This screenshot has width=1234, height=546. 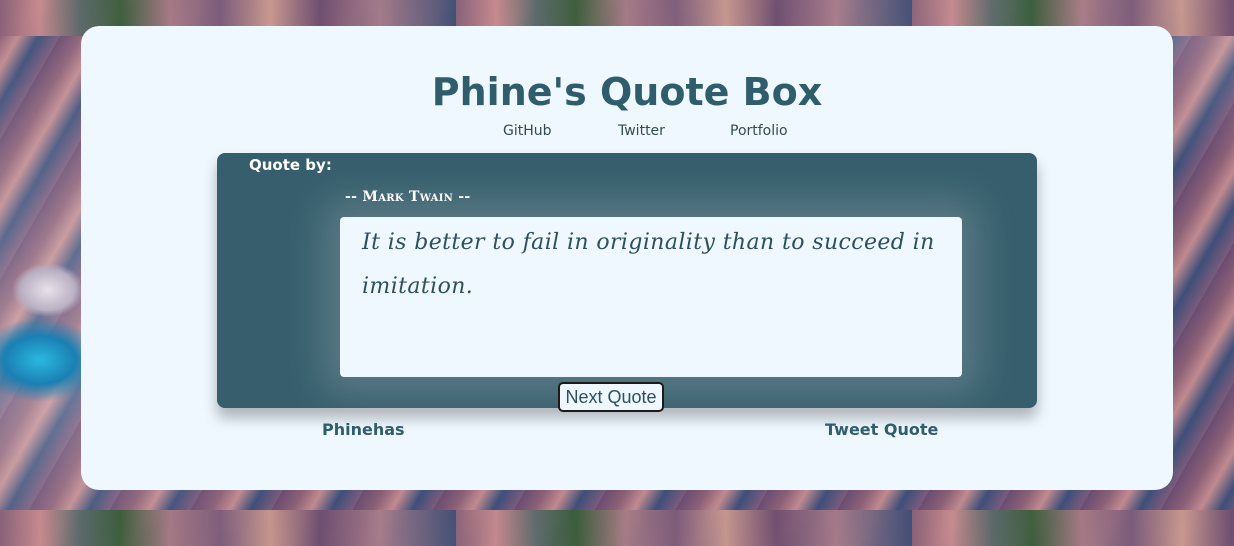 I want to click on twitter-link: Twitter, so click(x=641, y=131).